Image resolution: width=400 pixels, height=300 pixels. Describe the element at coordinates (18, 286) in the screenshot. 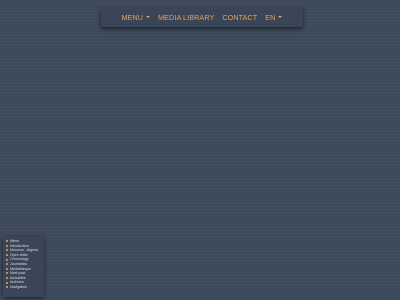

I see `sidenav-item-label: Navigation` at that location.